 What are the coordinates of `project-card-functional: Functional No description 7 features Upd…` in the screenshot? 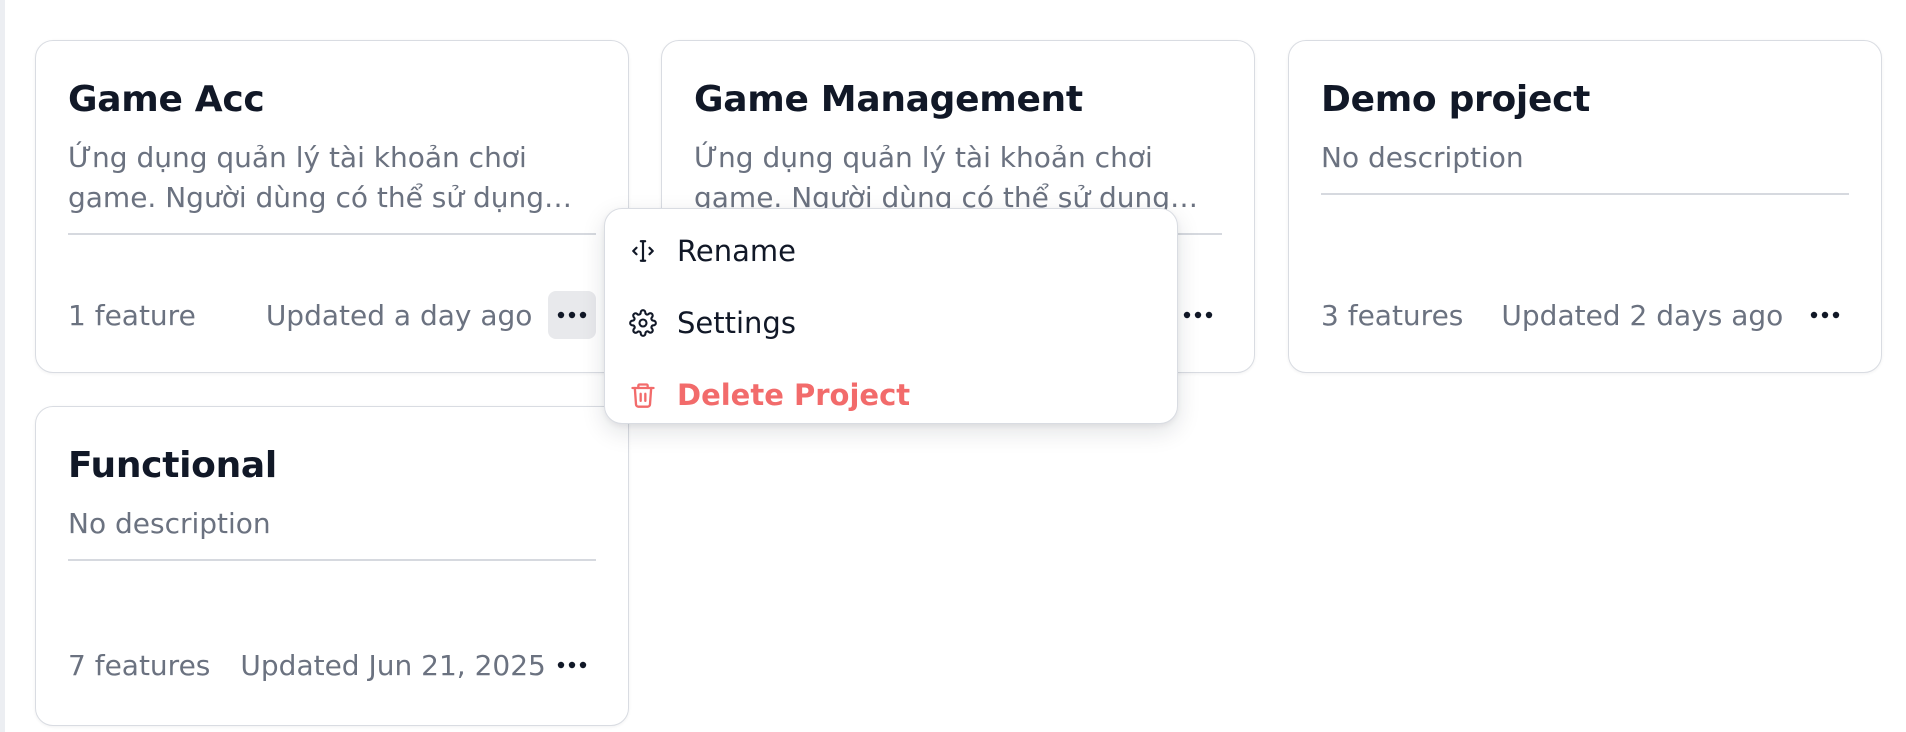 It's located at (332, 566).